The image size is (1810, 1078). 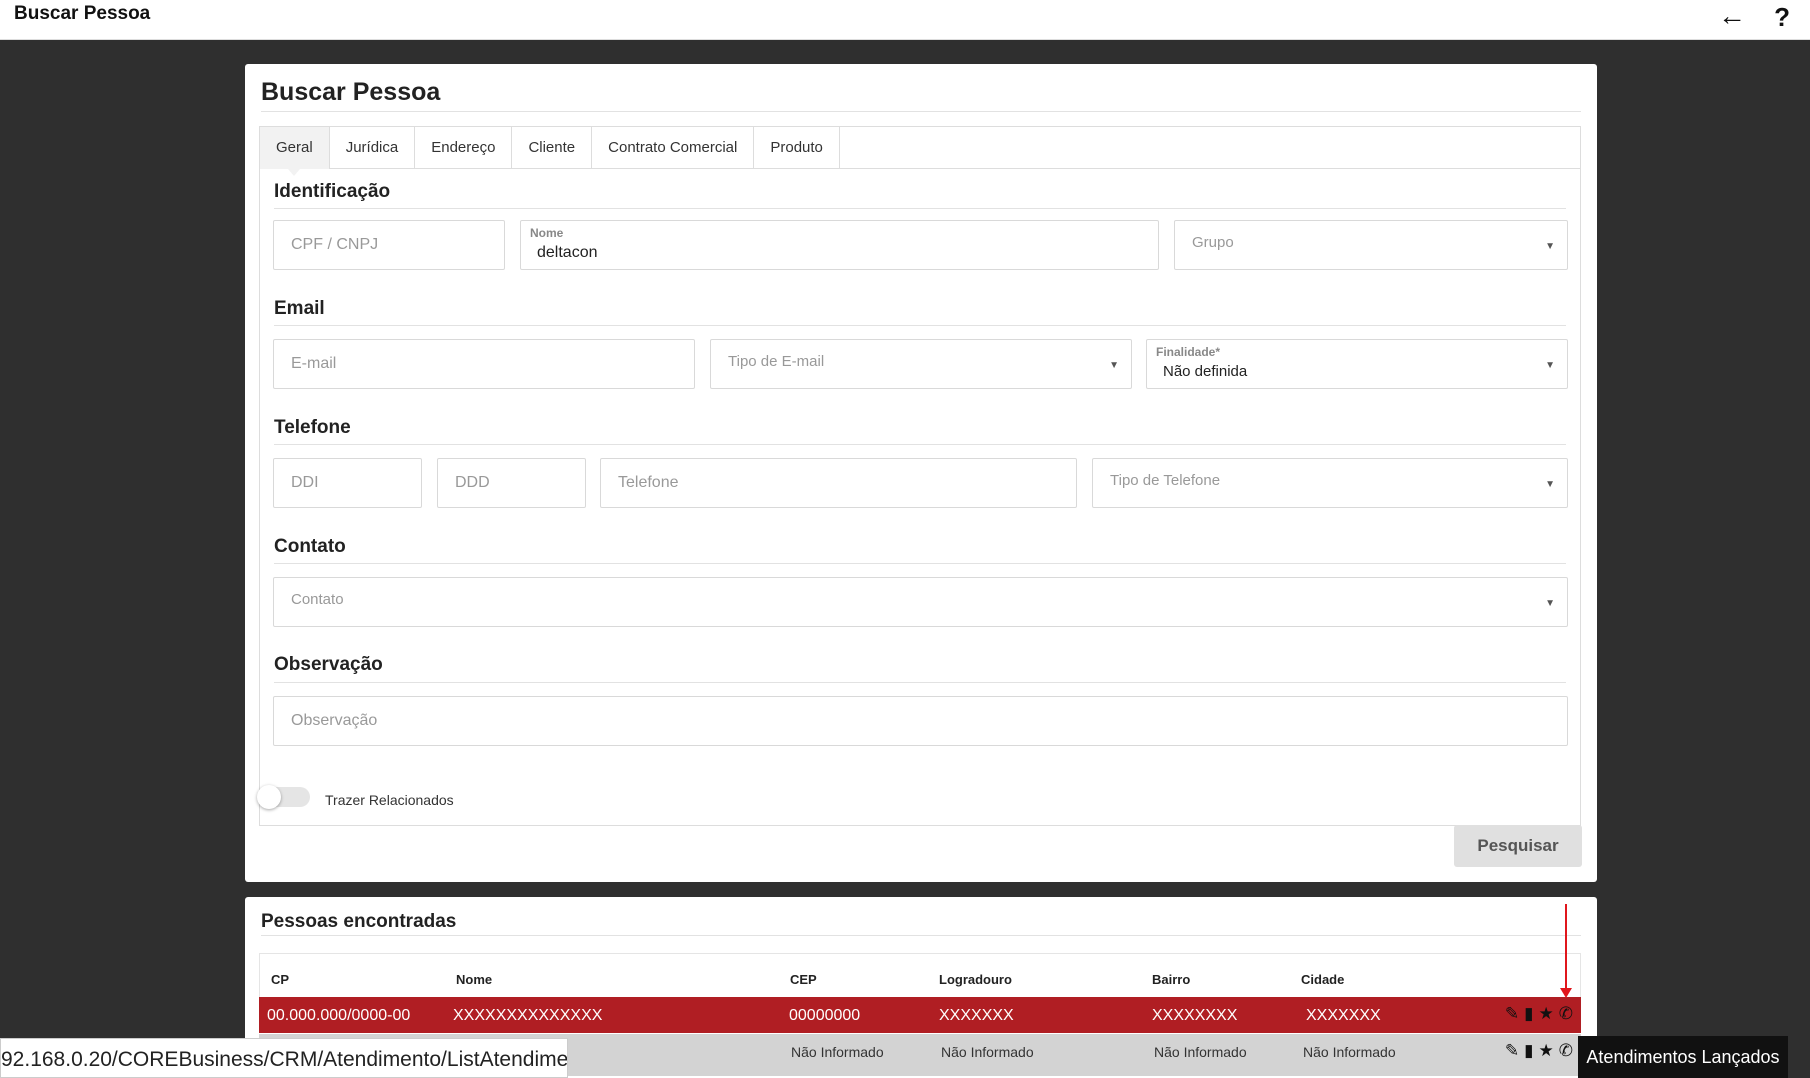 I want to click on tipo-email-placeholder: Tipo de E-mail, so click(x=776, y=361).